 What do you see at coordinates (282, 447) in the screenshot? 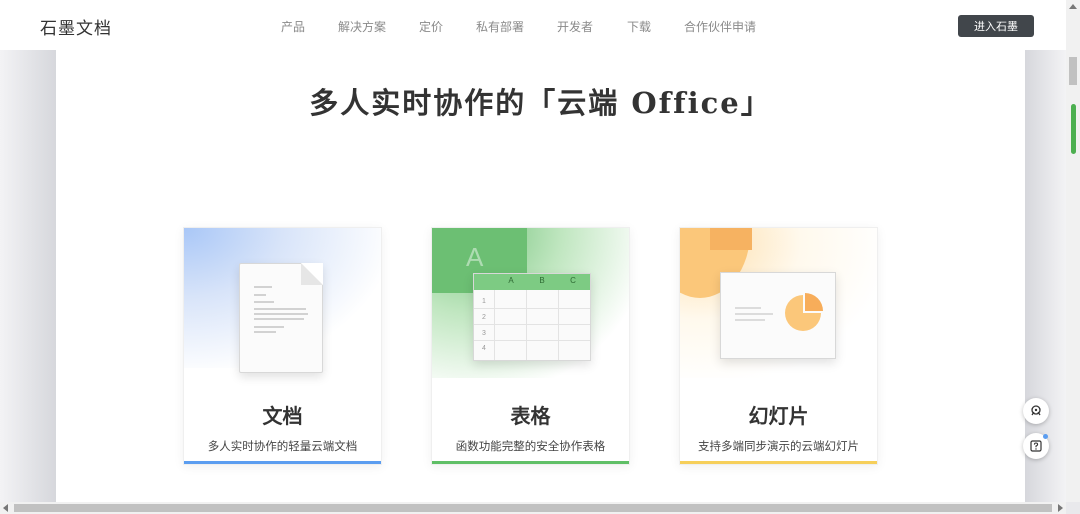
I see `card-description: 多人实时协作的轻量云端文档` at bounding box center [282, 447].